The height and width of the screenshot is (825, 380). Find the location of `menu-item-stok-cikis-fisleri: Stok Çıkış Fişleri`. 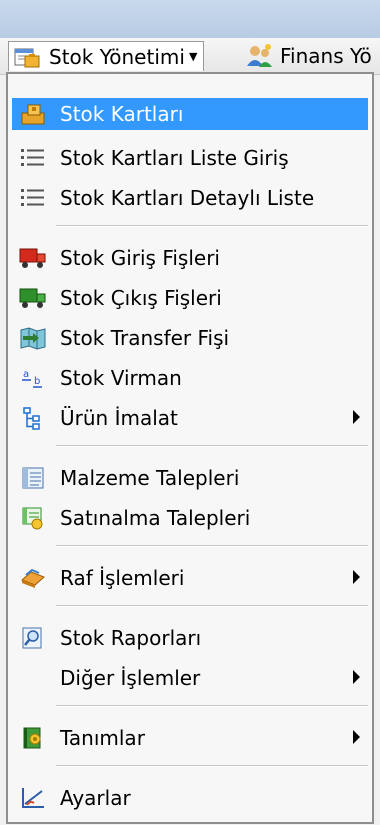

menu-item-stok-cikis-fisleri: Stok Çıkış Fişleri is located at coordinates (190, 298).